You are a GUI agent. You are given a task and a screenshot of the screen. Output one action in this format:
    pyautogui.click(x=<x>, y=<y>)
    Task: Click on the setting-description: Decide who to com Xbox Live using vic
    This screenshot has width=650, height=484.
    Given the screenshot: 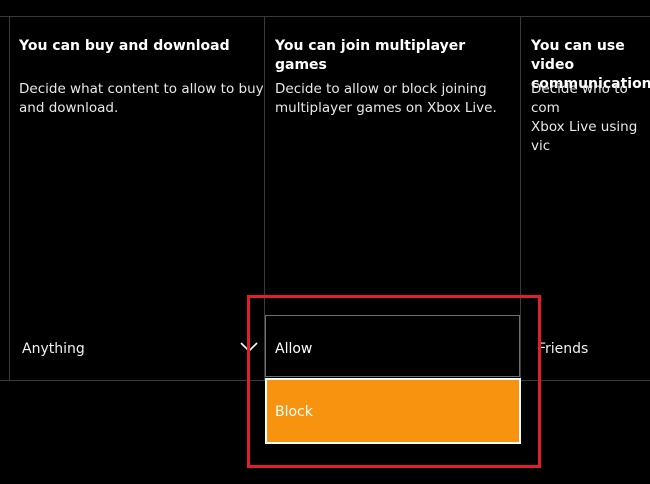 What is the action you would take?
    pyautogui.click(x=584, y=117)
    